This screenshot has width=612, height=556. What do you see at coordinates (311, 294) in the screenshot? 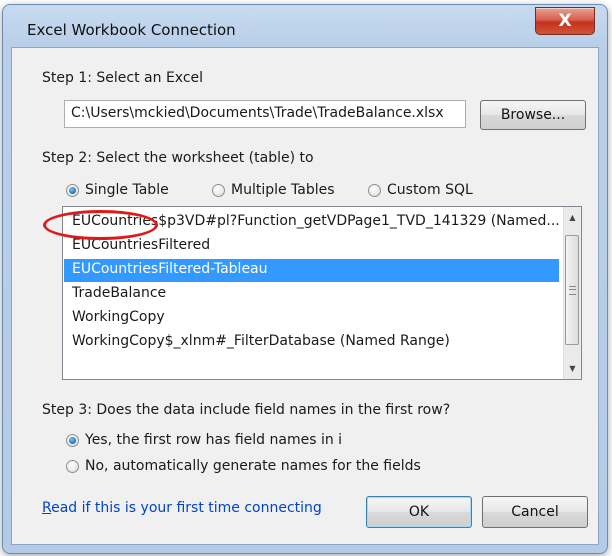
I see `list-item: TradeBalance` at bounding box center [311, 294].